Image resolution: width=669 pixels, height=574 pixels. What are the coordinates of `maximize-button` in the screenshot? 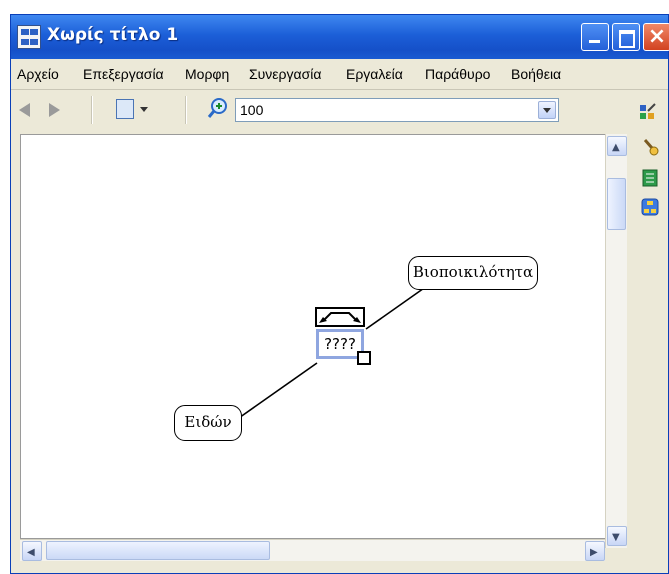 It's located at (626, 37).